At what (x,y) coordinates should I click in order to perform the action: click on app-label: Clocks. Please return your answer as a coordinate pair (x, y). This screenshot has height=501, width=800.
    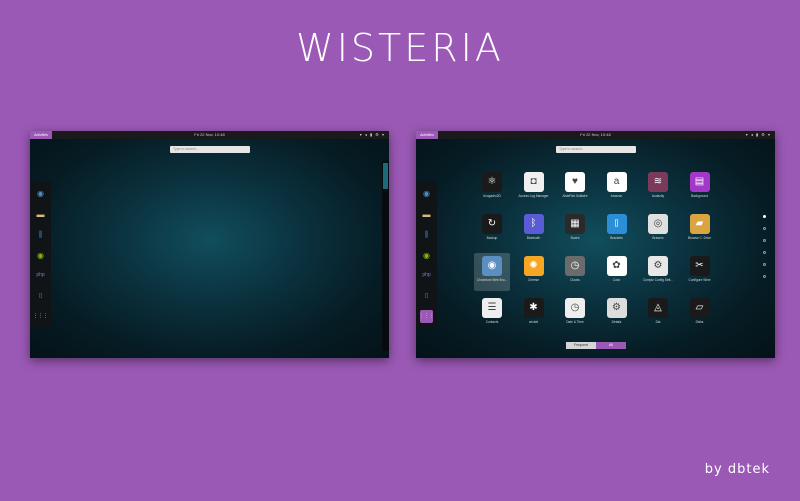
    Looking at the image, I should click on (575, 280).